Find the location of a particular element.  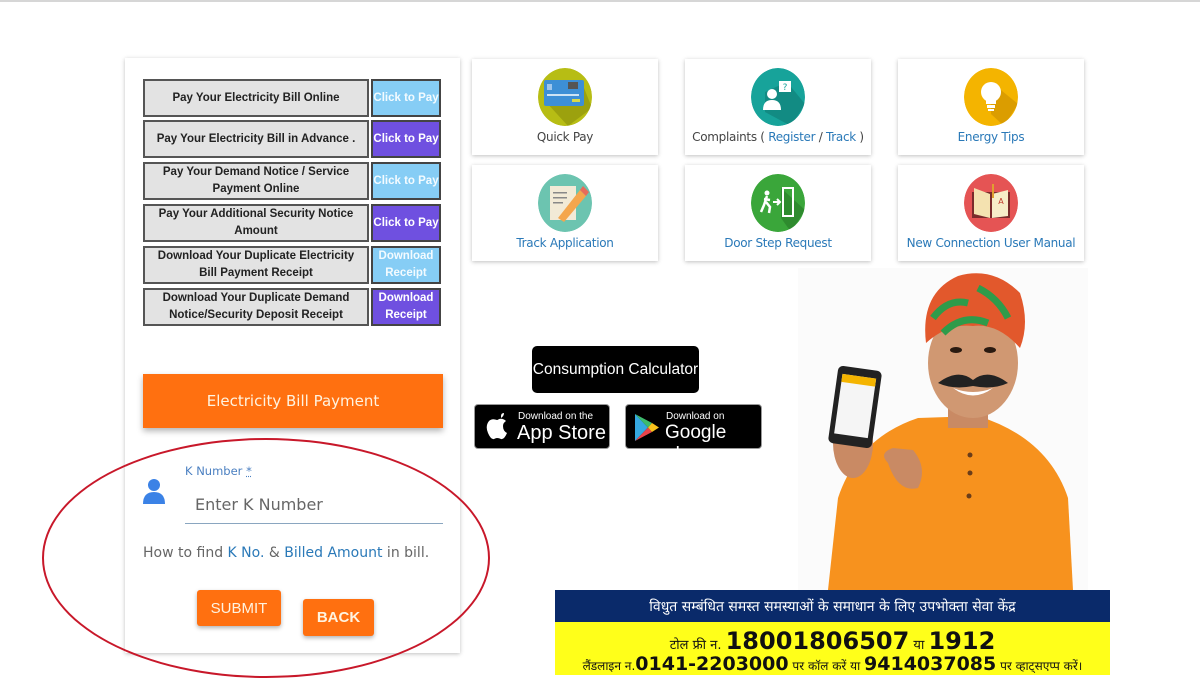

toll-free-line: टोल फ्री न. 18001806507 या 1912 is located at coordinates (832, 638).